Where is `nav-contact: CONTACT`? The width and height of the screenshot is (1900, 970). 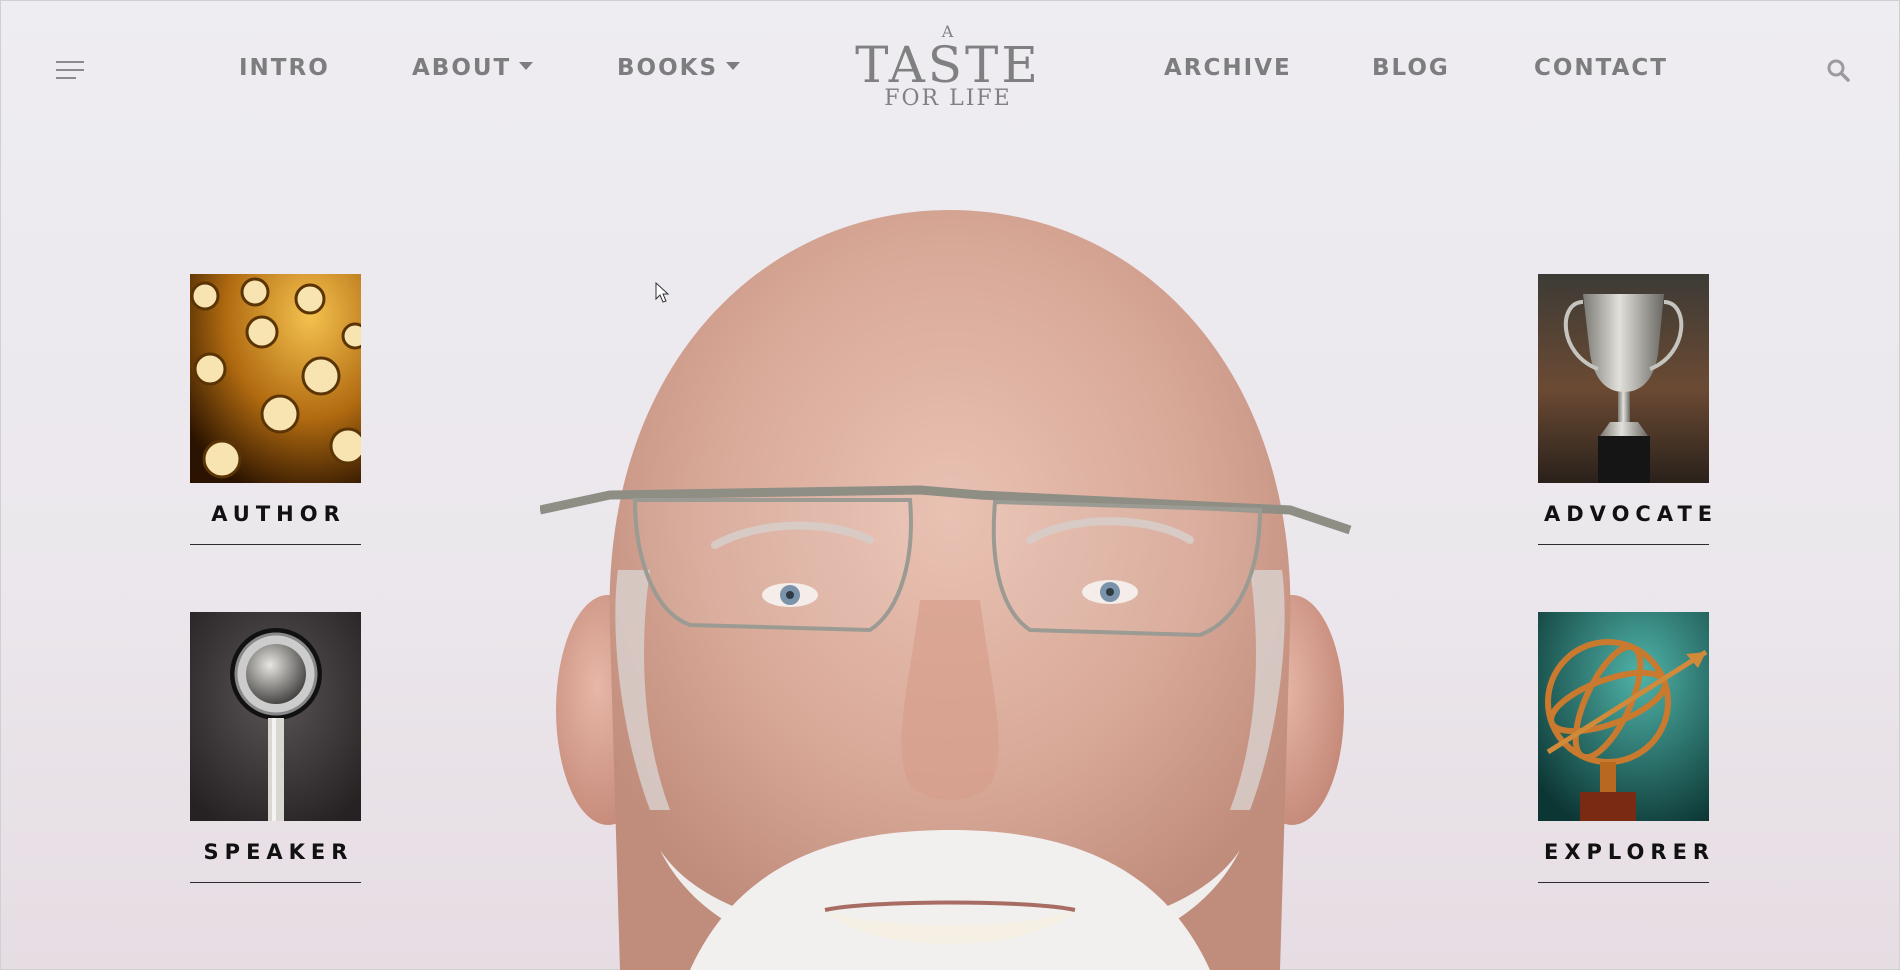
nav-contact: CONTACT is located at coordinates (1601, 68).